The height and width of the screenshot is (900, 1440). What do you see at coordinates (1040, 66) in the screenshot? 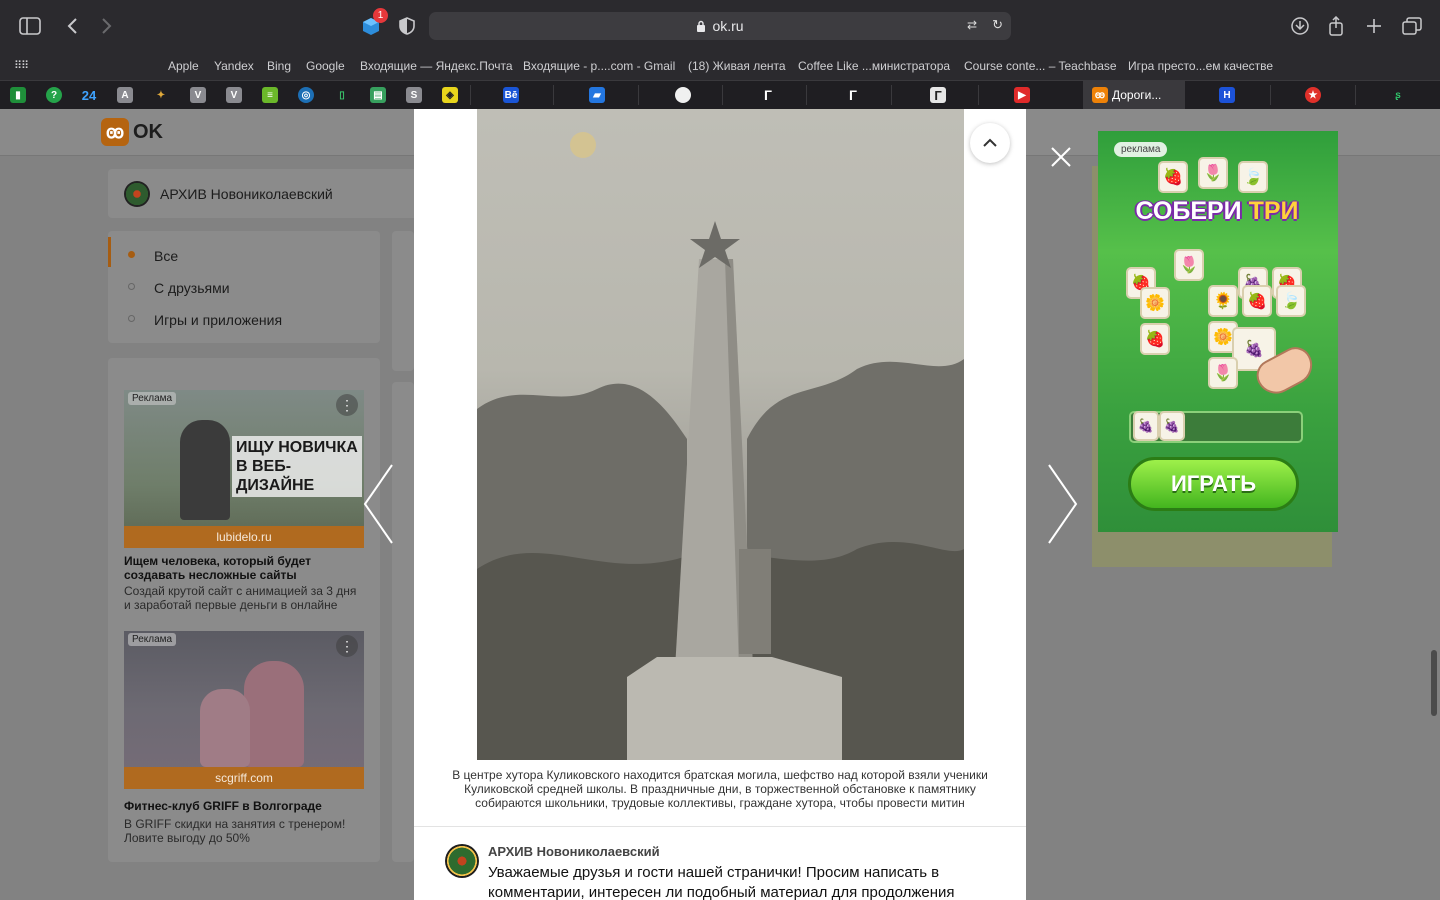
I see `favorite-teachbase: Course conte... – Teachbase` at bounding box center [1040, 66].